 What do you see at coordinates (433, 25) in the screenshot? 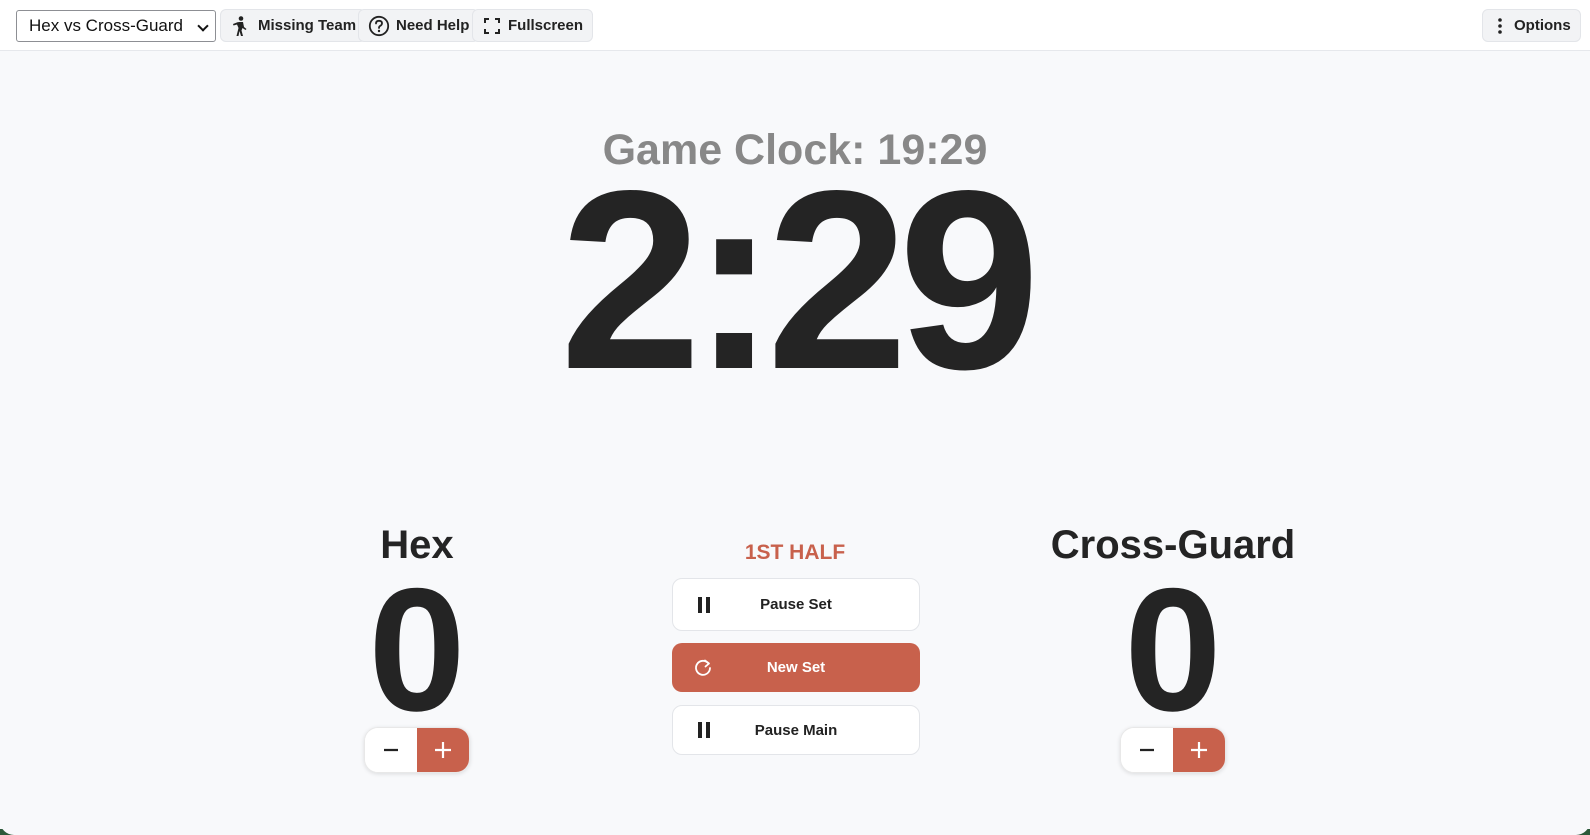
I see `need-help-label: Need Help` at bounding box center [433, 25].